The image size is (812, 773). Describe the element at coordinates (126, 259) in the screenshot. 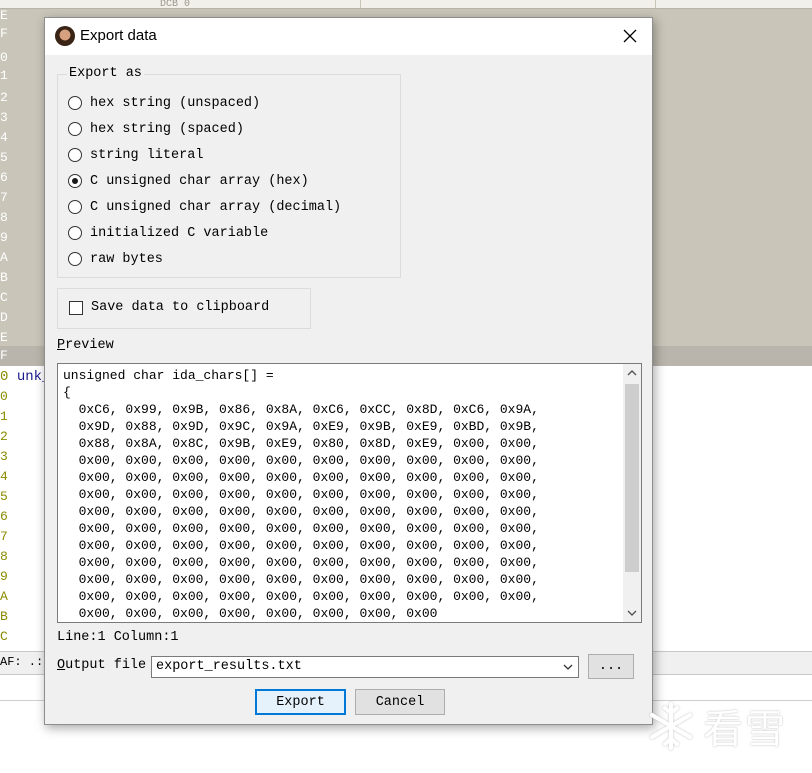

I see `radio-label: raw bytes` at that location.